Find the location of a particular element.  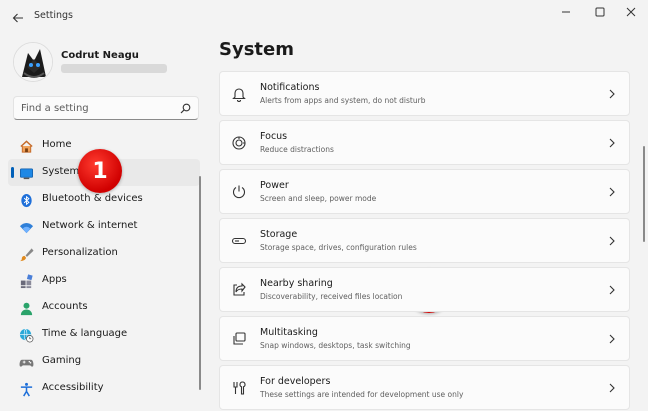

card-focus: Focus Reduce distractions is located at coordinates (424, 142).